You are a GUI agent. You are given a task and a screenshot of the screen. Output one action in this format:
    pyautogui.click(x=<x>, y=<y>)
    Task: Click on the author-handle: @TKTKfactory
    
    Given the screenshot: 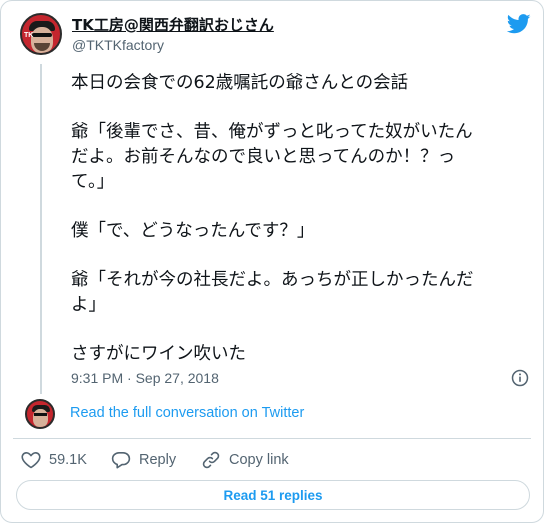 What is the action you would take?
    pyautogui.click(x=118, y=45)
    